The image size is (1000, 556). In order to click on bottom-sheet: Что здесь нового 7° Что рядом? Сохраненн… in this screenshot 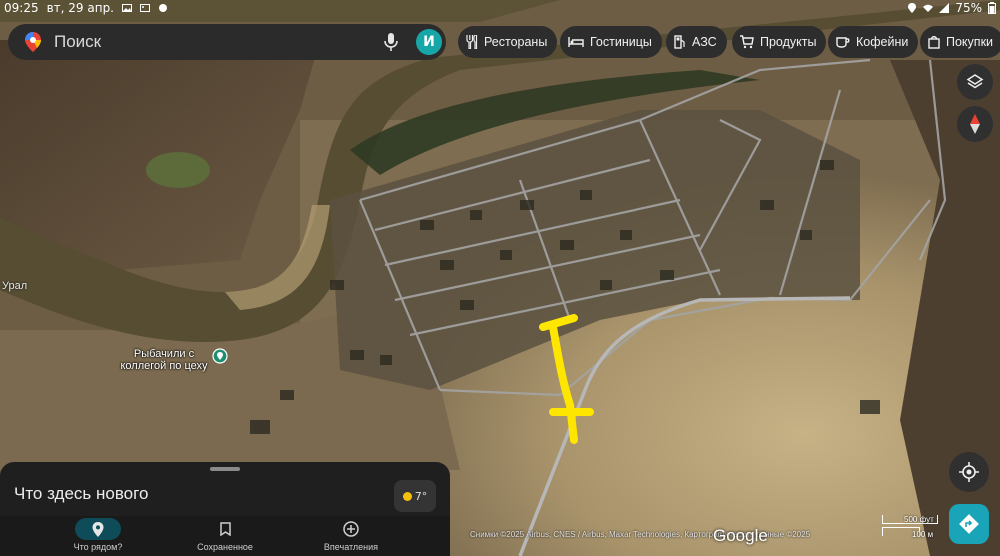, I will do `click(225, 509)`.